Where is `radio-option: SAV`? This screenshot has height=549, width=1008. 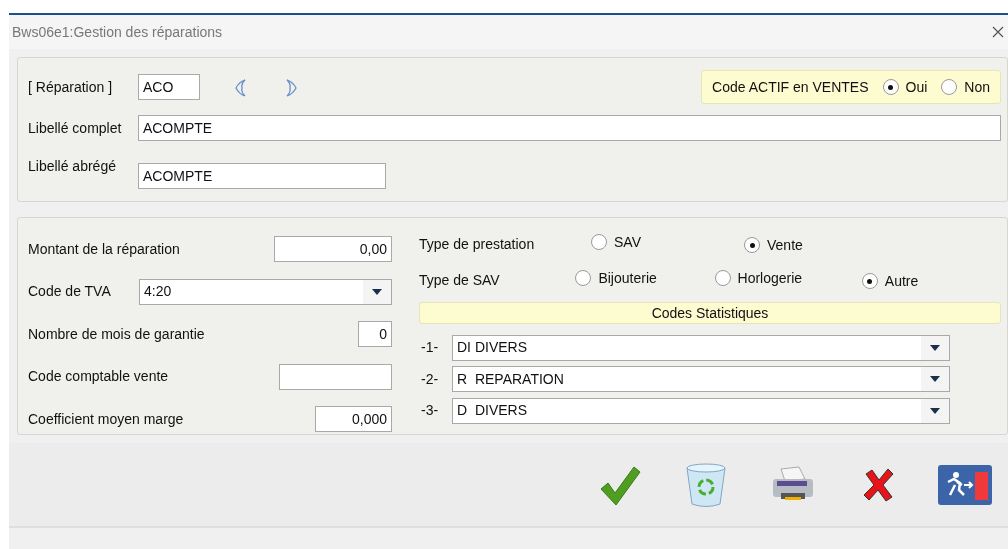 radio-option: SAV is located at coordinates (616, 242).